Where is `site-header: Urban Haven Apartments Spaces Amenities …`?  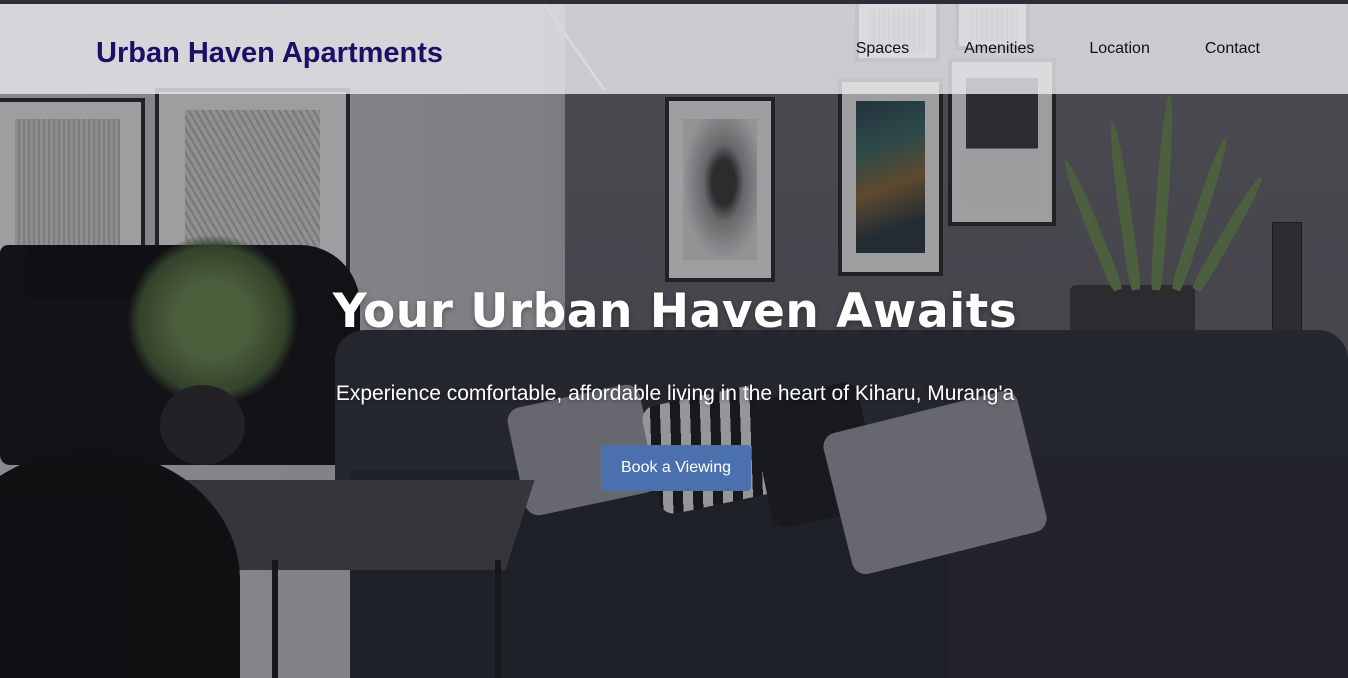 site-header: Urban Haven Apartments Spaces Amenities … is located at coordinates (674, 49).